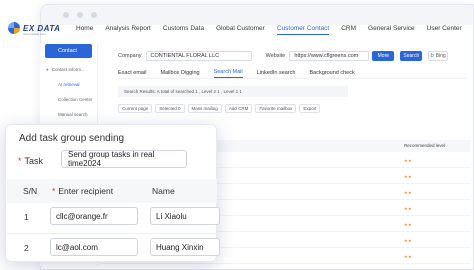 The image size is (474, 270). Describe the element at coordinates (303, 29) in the screenshot. I see `nav-customer-contact: Customer Contact` at that location.